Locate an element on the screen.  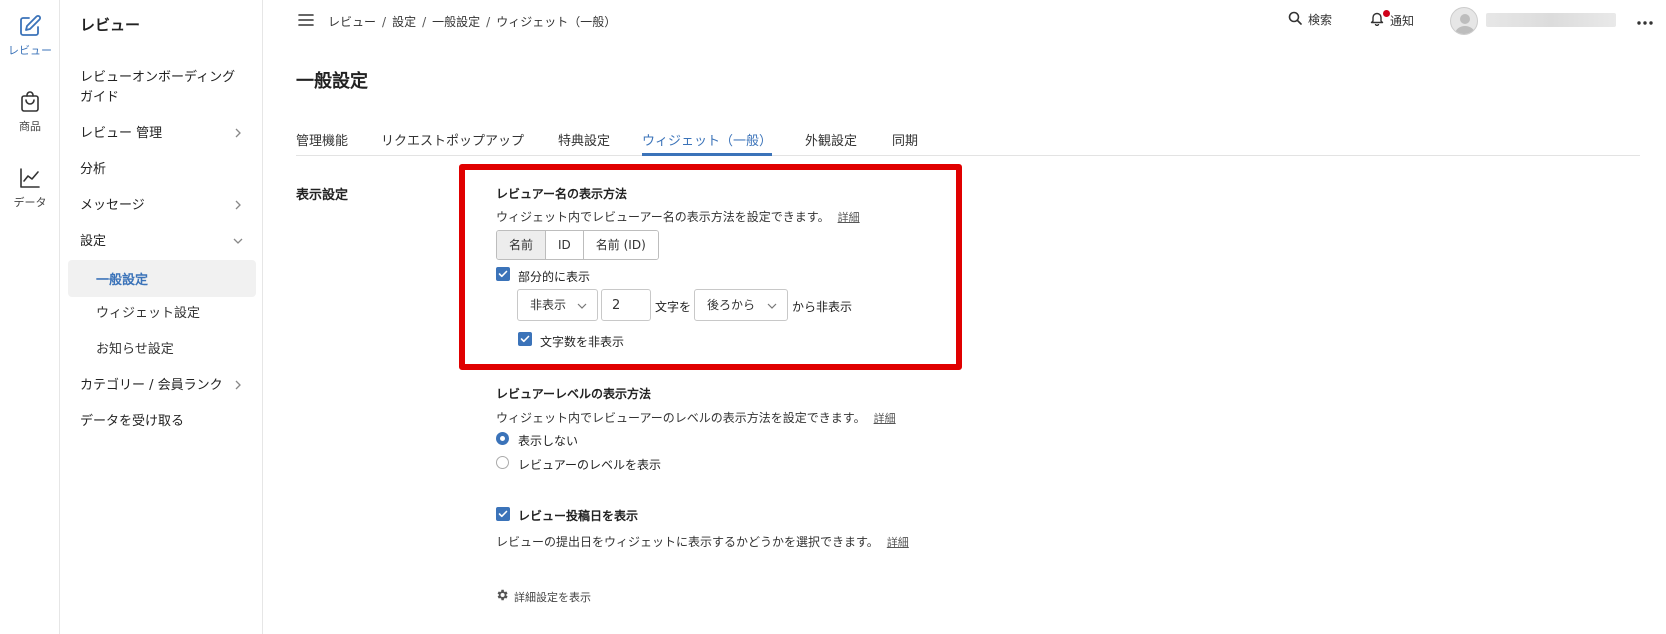
tab-benefits: 特典設定 is located at coordinates (584, 143).